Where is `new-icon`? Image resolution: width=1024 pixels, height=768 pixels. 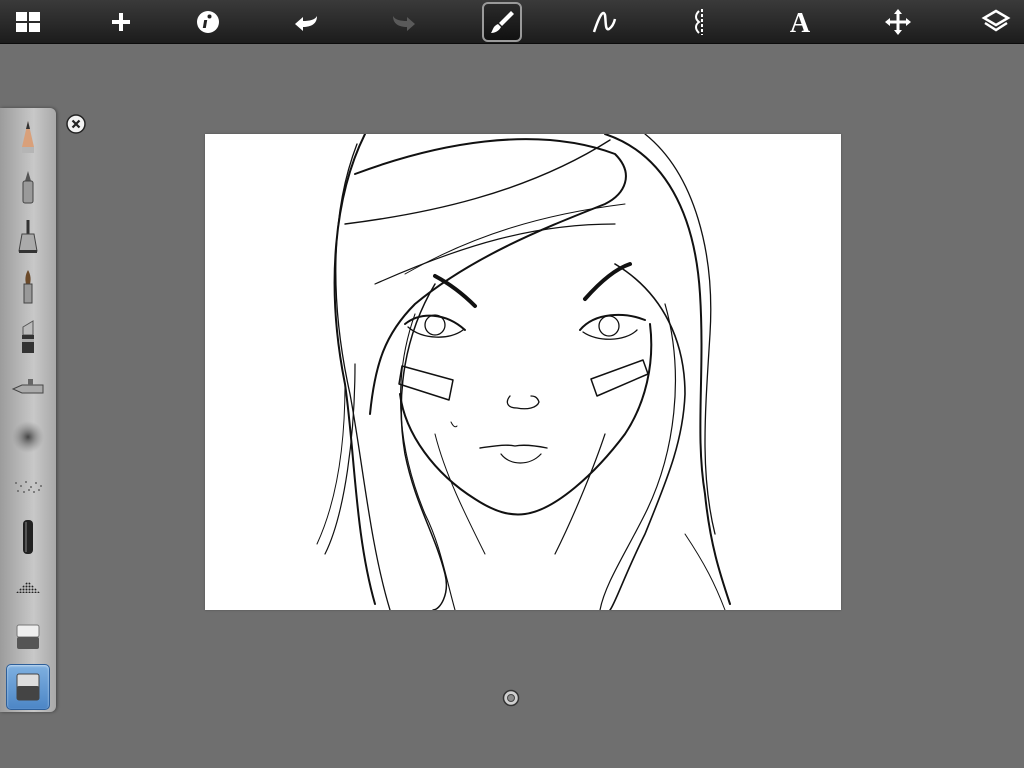
new-icon is located at coordinates (121, 22).